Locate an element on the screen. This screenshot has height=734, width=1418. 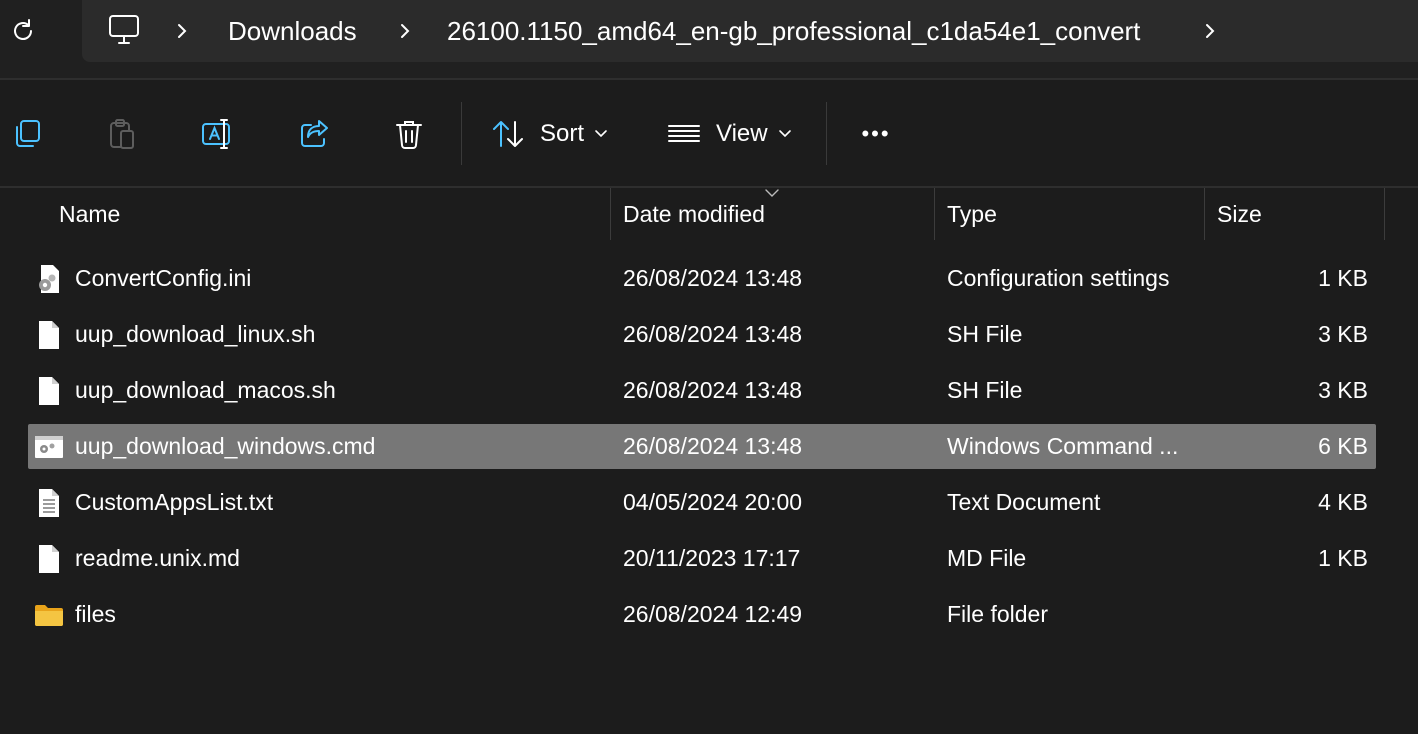
view-button: View is located at coordinates (731, 134).